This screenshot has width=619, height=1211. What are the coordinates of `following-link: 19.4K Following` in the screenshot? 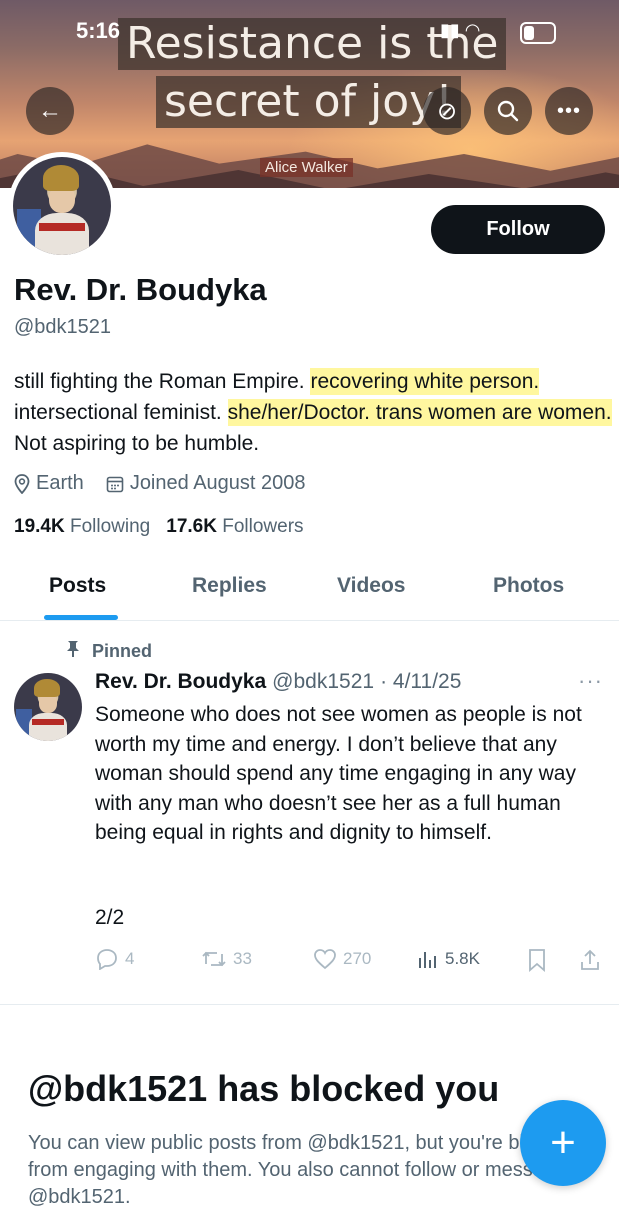 It's located at (82, 527).